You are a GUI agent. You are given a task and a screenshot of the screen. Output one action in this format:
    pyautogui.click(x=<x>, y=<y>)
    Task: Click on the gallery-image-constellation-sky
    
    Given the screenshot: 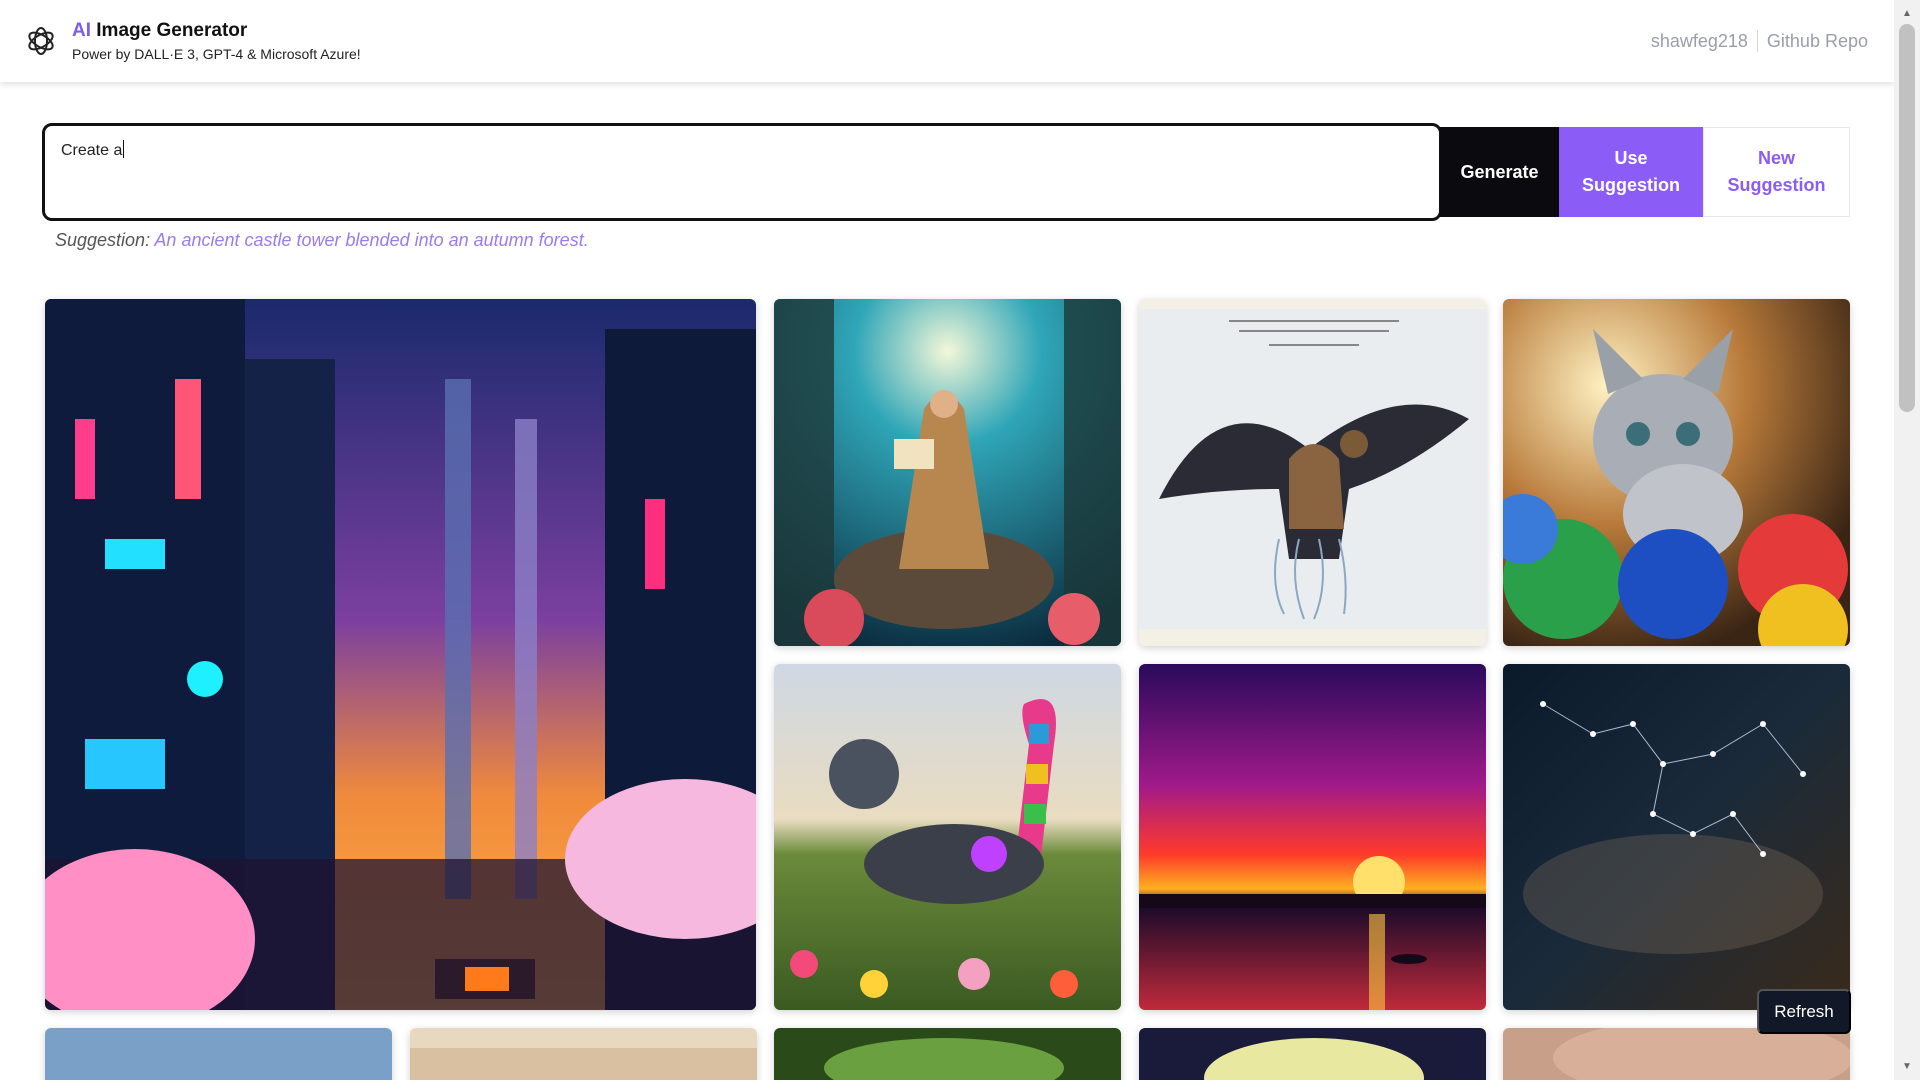 What is the action you would take?
    pyautogui.click(x=1676, y=837)
    